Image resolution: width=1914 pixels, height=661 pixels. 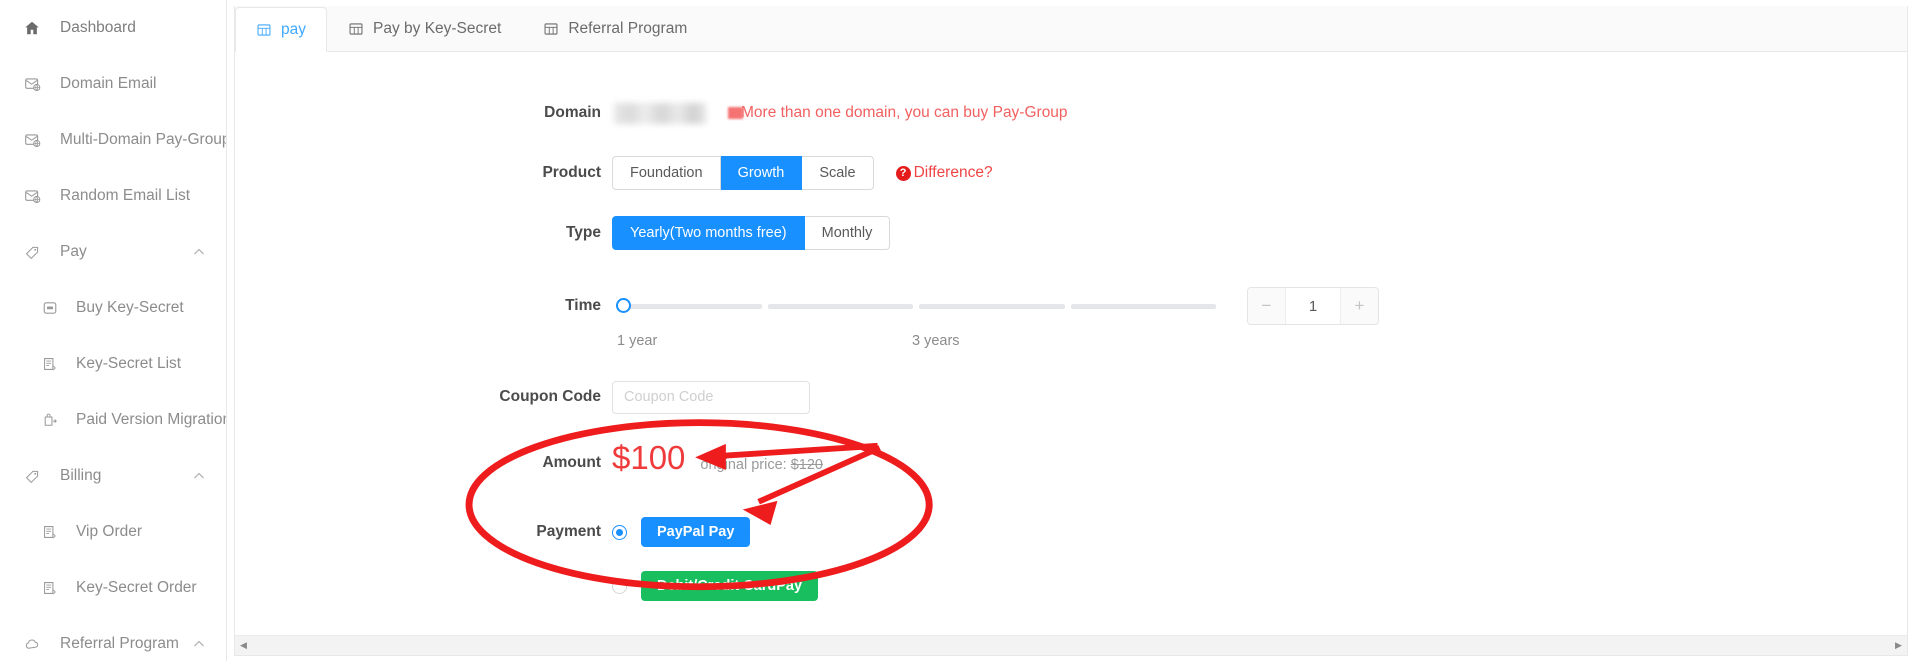 I want to click on sidebar-item-pay: Pay, so click(x=113, y=252).